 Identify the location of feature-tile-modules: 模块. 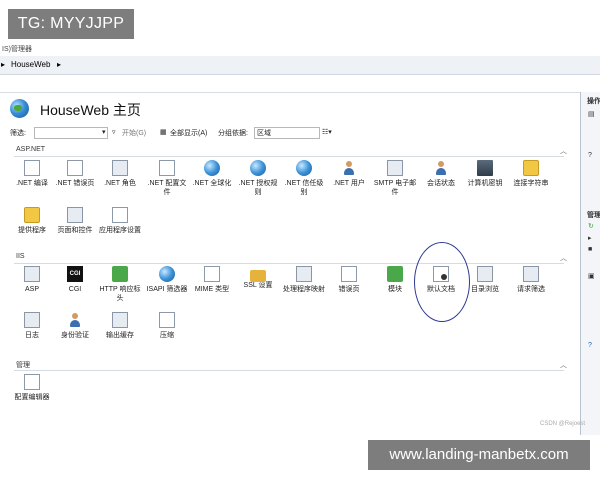
(395, 280).